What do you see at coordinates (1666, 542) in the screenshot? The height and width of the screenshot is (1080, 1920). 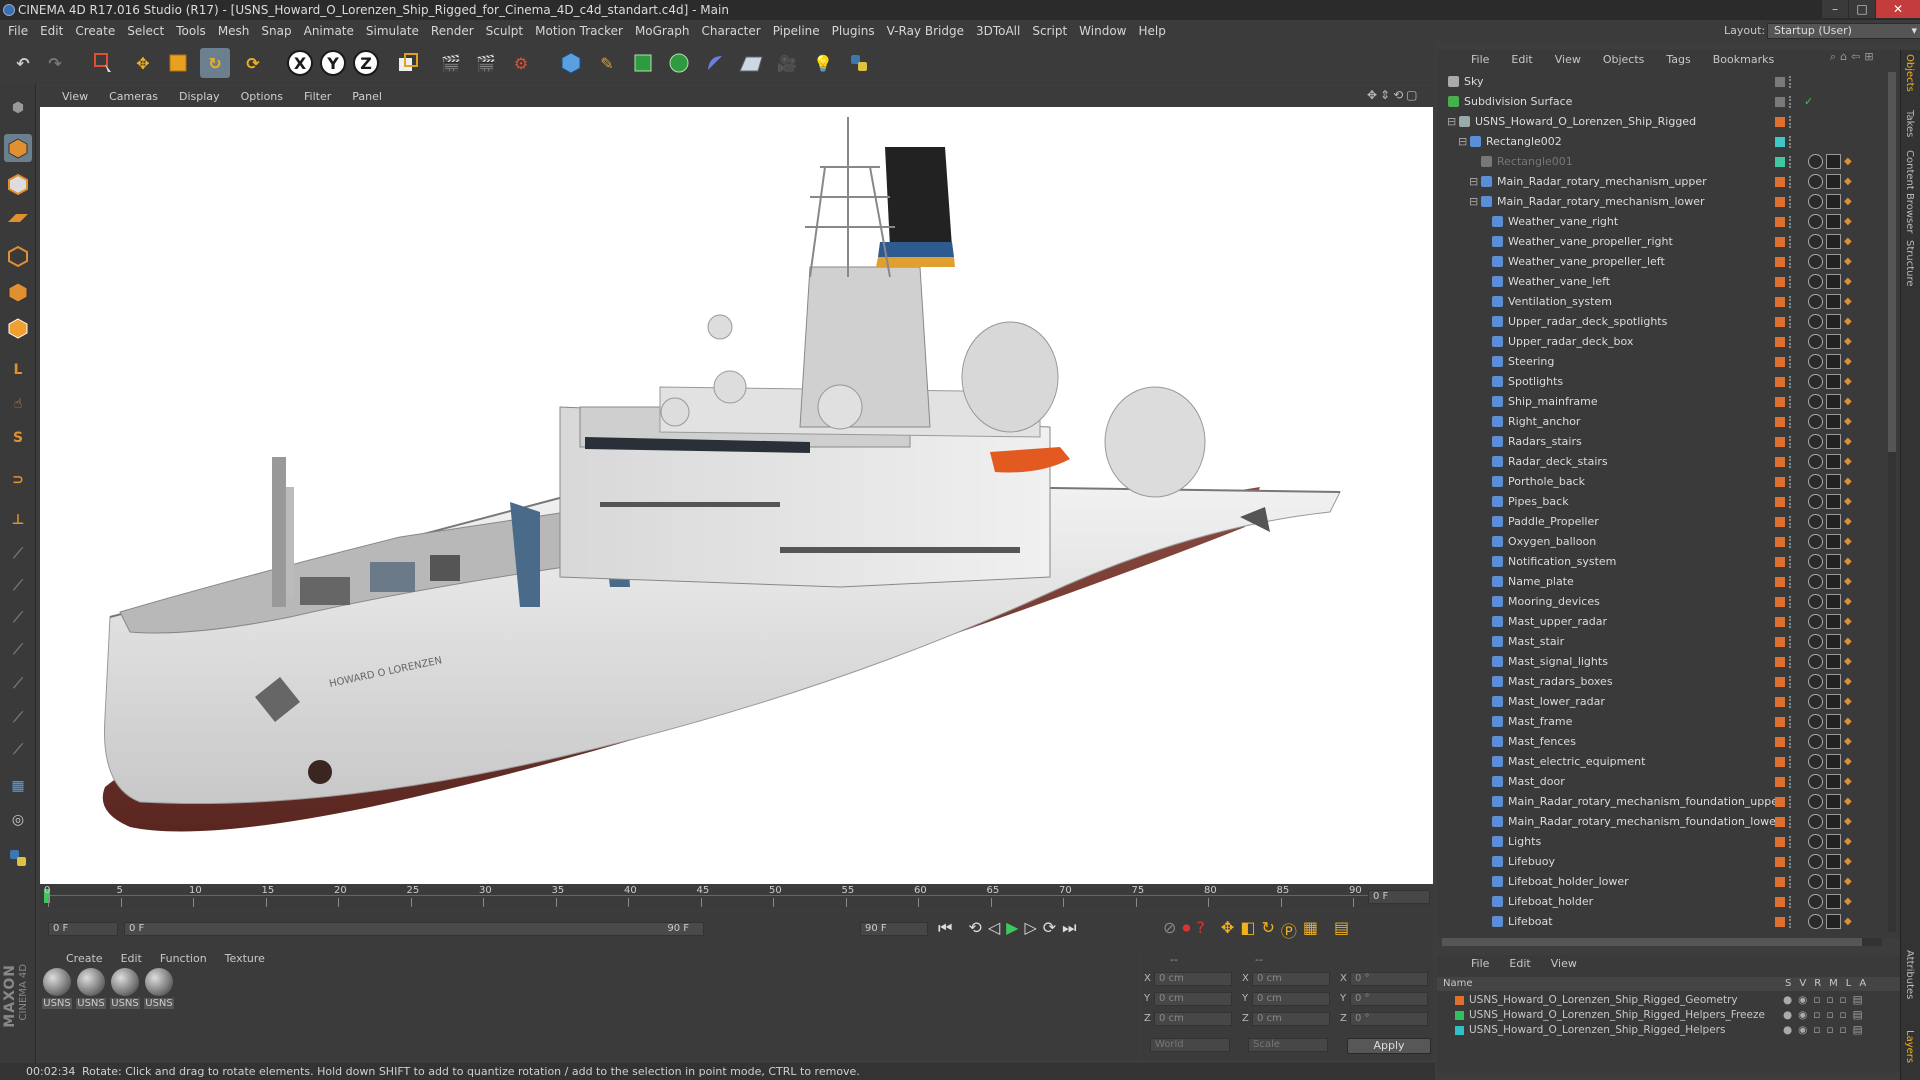 I see `object-row: Oxygen_balloon ◆` at bounding box center [1666, 542].